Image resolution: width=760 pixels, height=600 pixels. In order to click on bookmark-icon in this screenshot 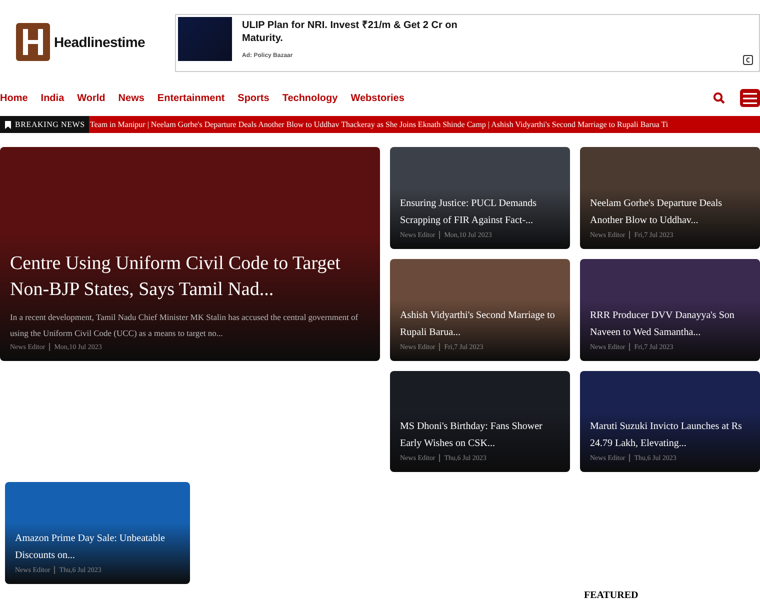, I will do `click(8, 124)`.